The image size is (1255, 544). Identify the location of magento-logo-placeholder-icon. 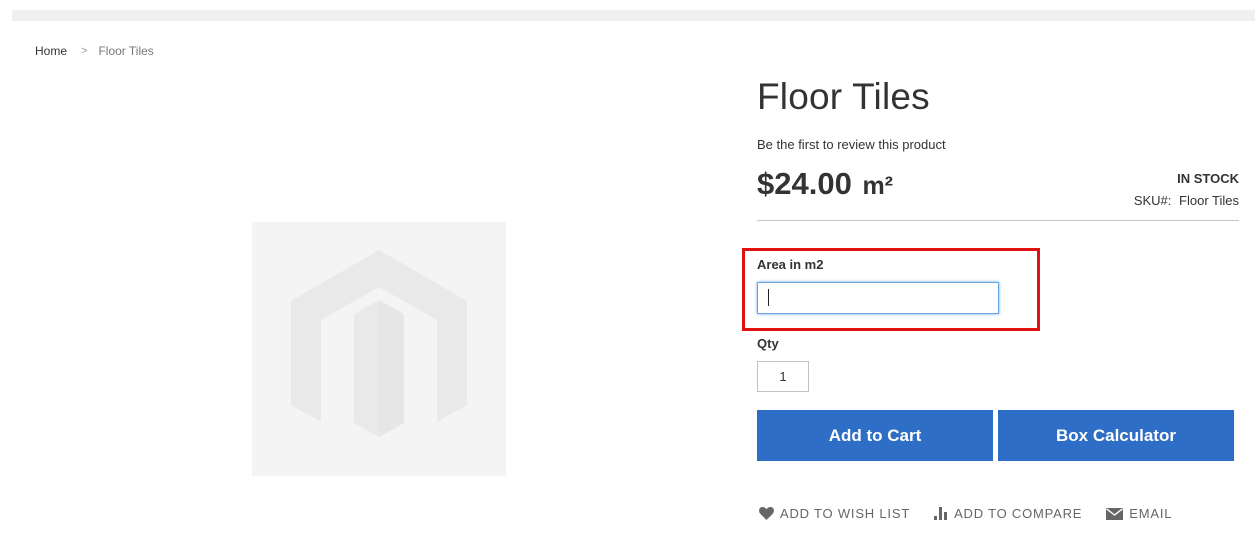
(379, 343).